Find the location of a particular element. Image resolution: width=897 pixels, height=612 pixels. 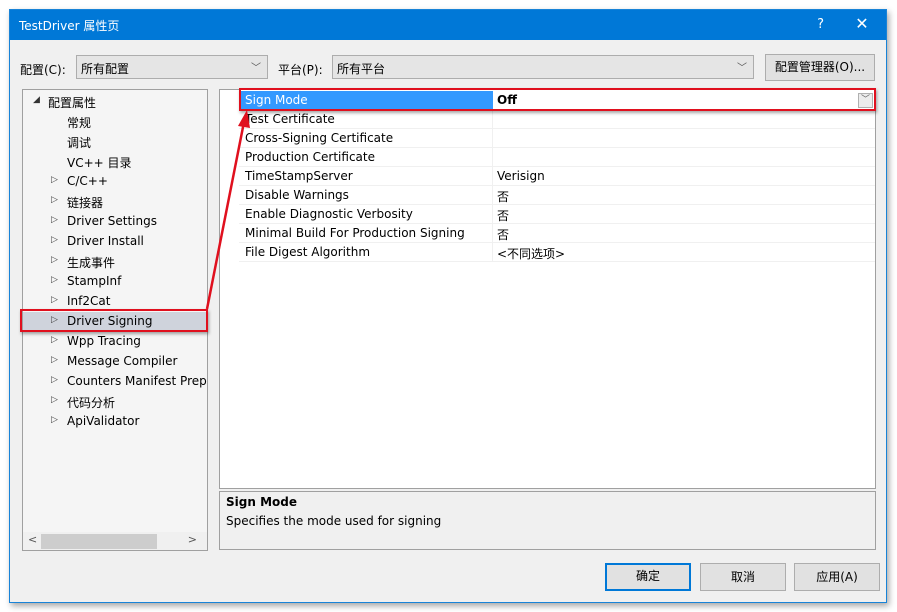

property-value: Verisign is located at coordinates (684, 176).